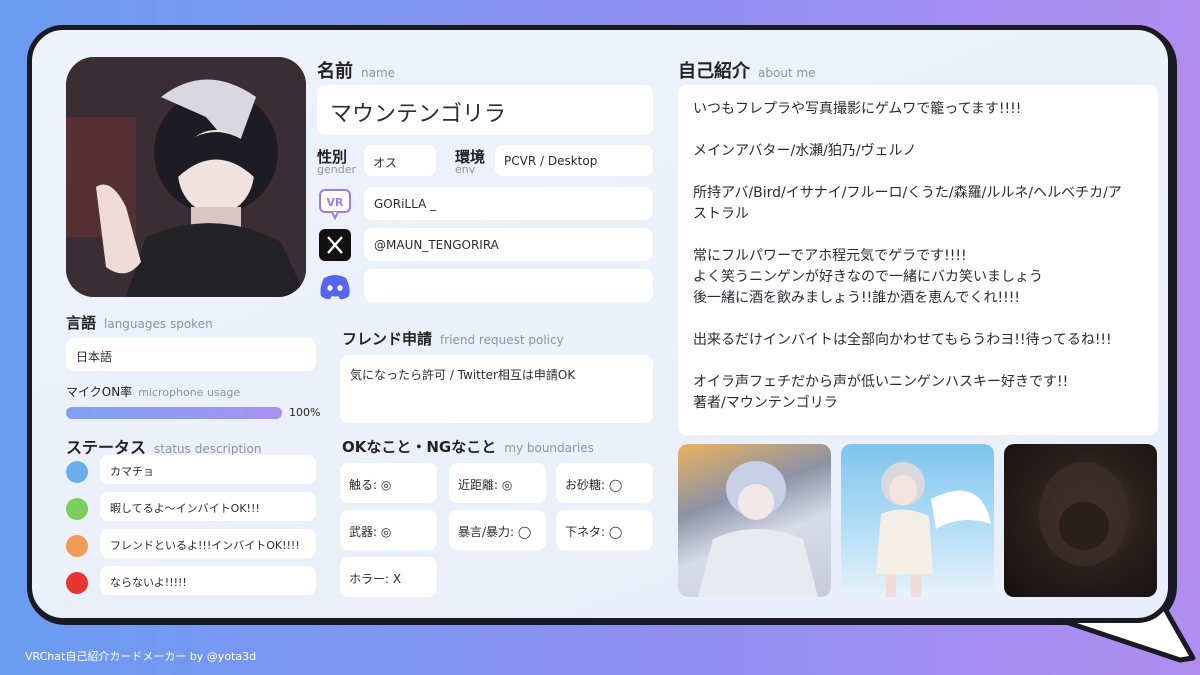 The width and height of the screenshot is (1200, 675). I want to click on vrchat-icon: VR, so click(335, 205).